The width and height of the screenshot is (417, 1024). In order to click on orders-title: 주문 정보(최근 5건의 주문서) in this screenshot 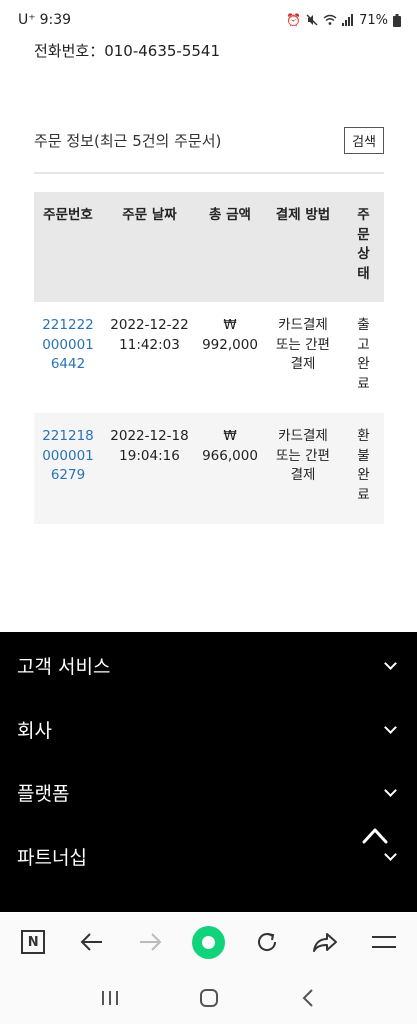, I will do `click(128, 141)`.